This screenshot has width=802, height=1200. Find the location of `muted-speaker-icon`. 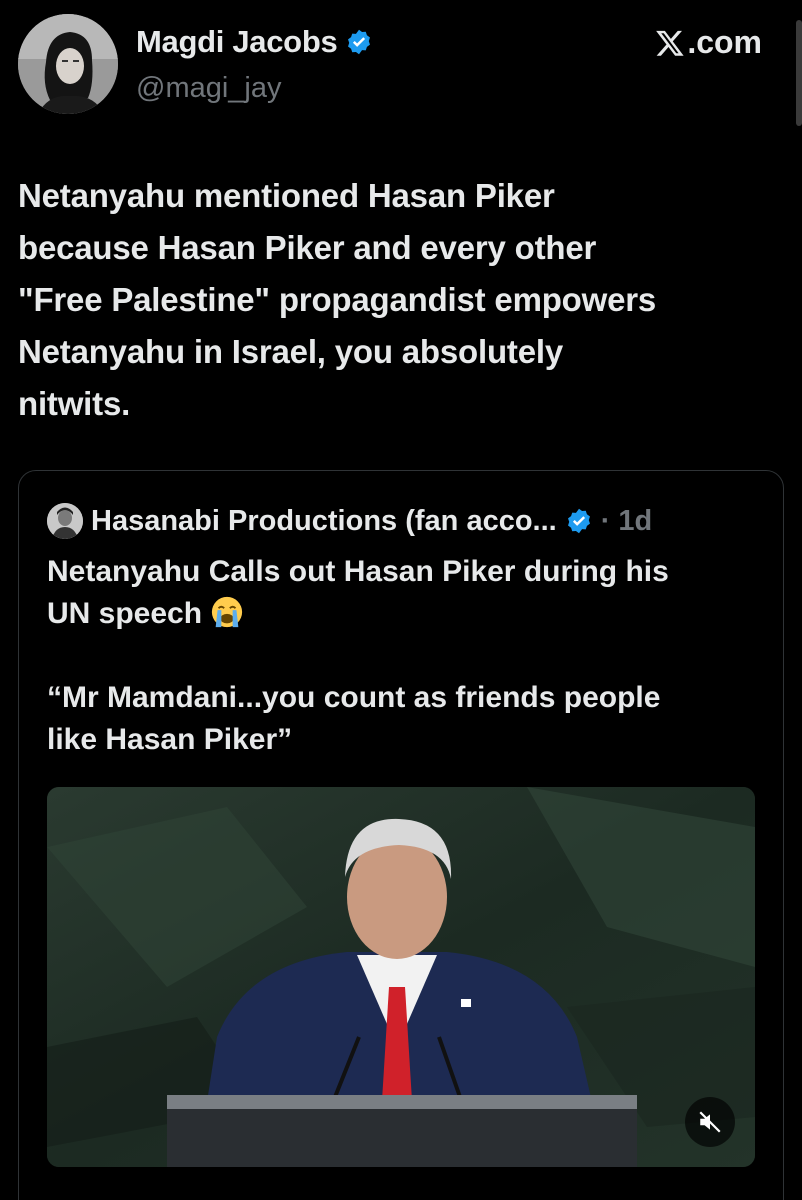

muted-speaker-icon is located at coordinates (710, 1122).